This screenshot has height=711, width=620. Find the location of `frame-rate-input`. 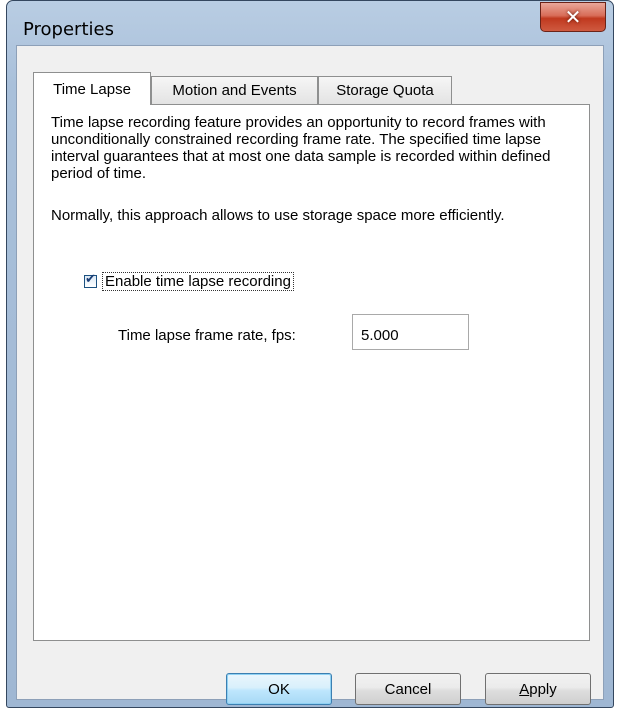

frame-rate-input is located at coordinates (410, 332).